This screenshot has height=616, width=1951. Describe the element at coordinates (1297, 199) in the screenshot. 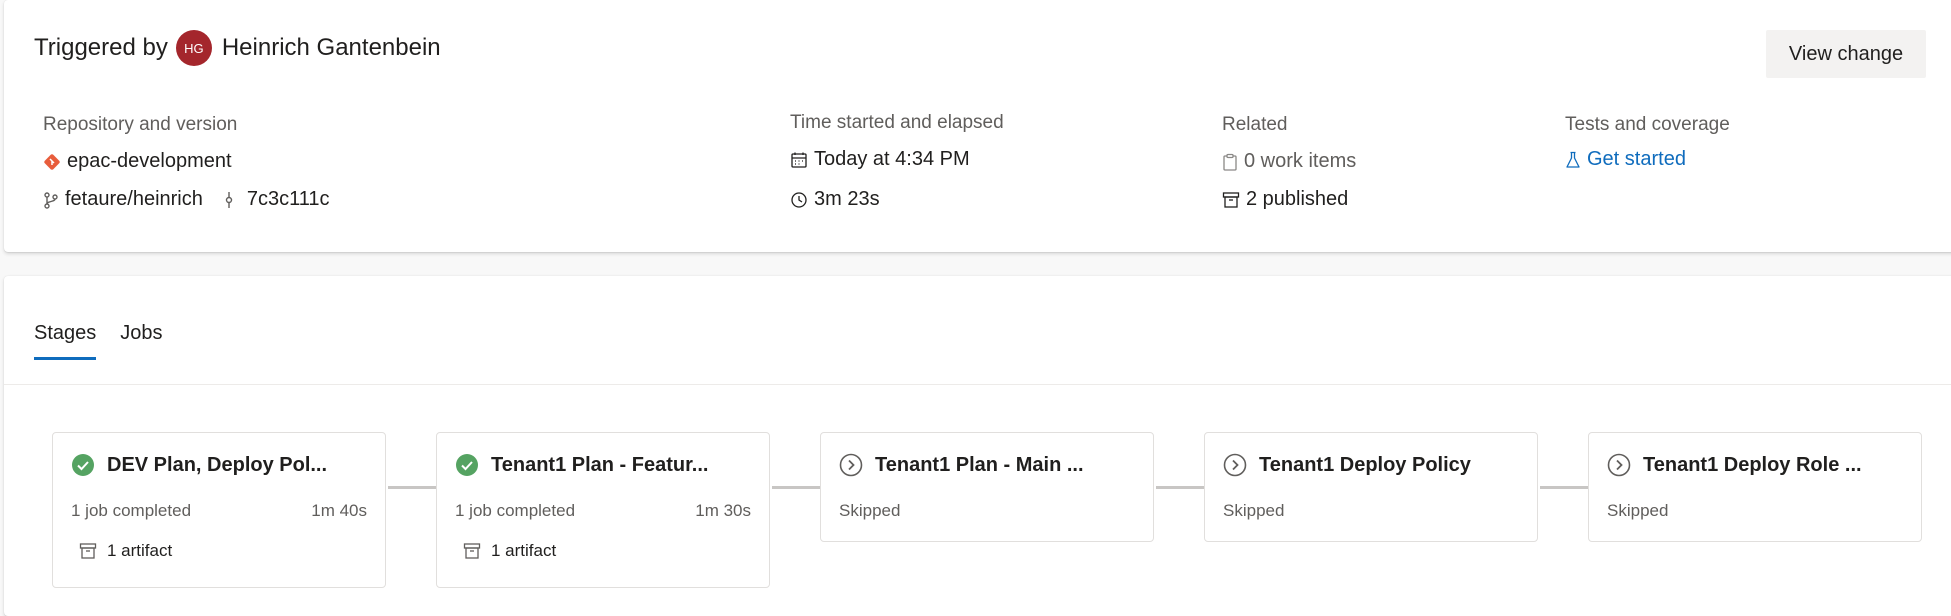

I see `published-count: 2 published` at that location.